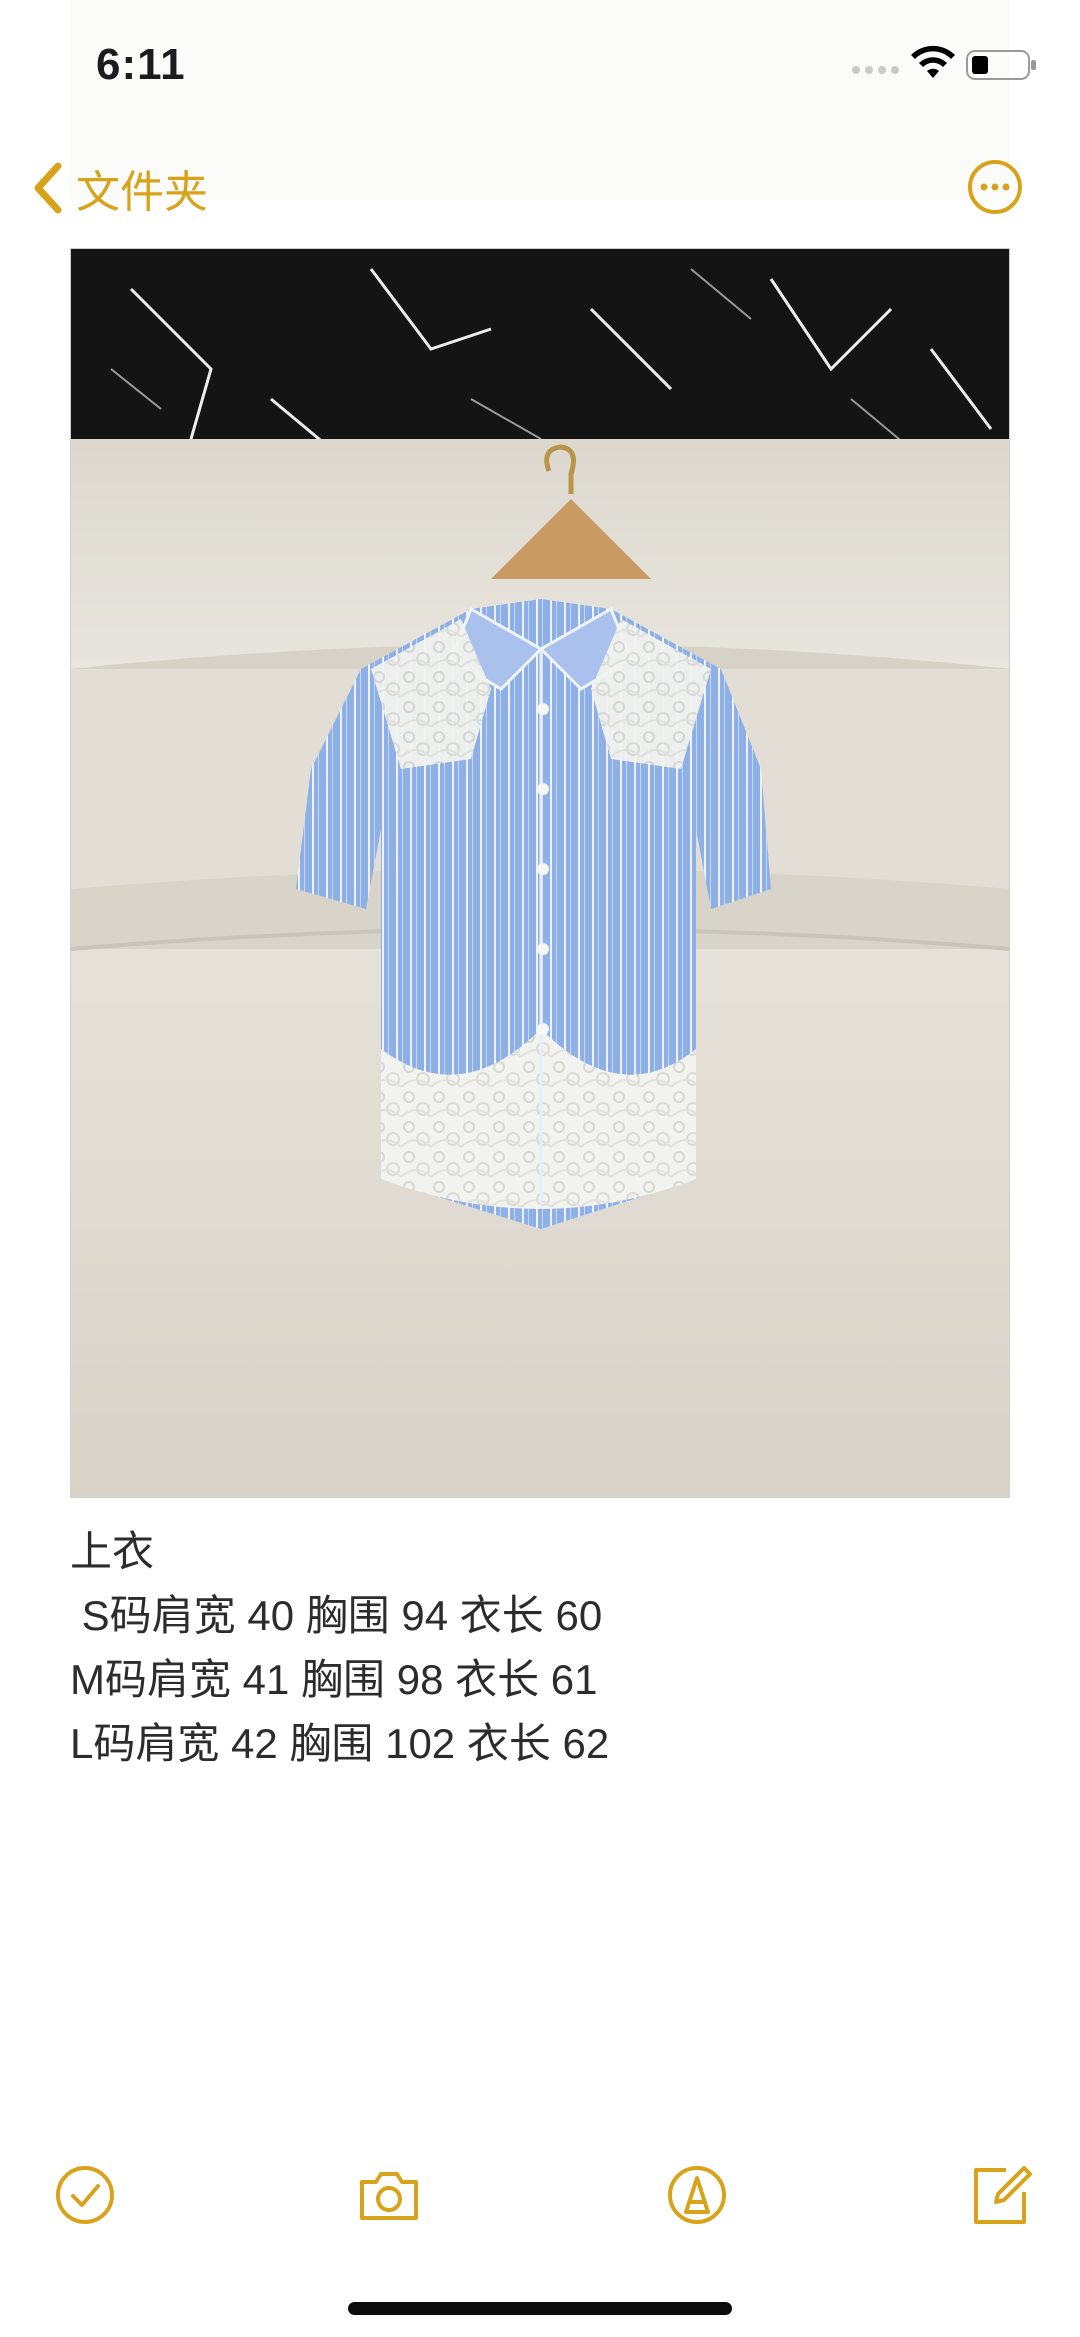 The width and height of the screenshot is (1080, 2337). What do you see at coordinates (540, 185) in the screenshot?
I see `navigation-bar: 文件夹` at bounding box center [540, 185].